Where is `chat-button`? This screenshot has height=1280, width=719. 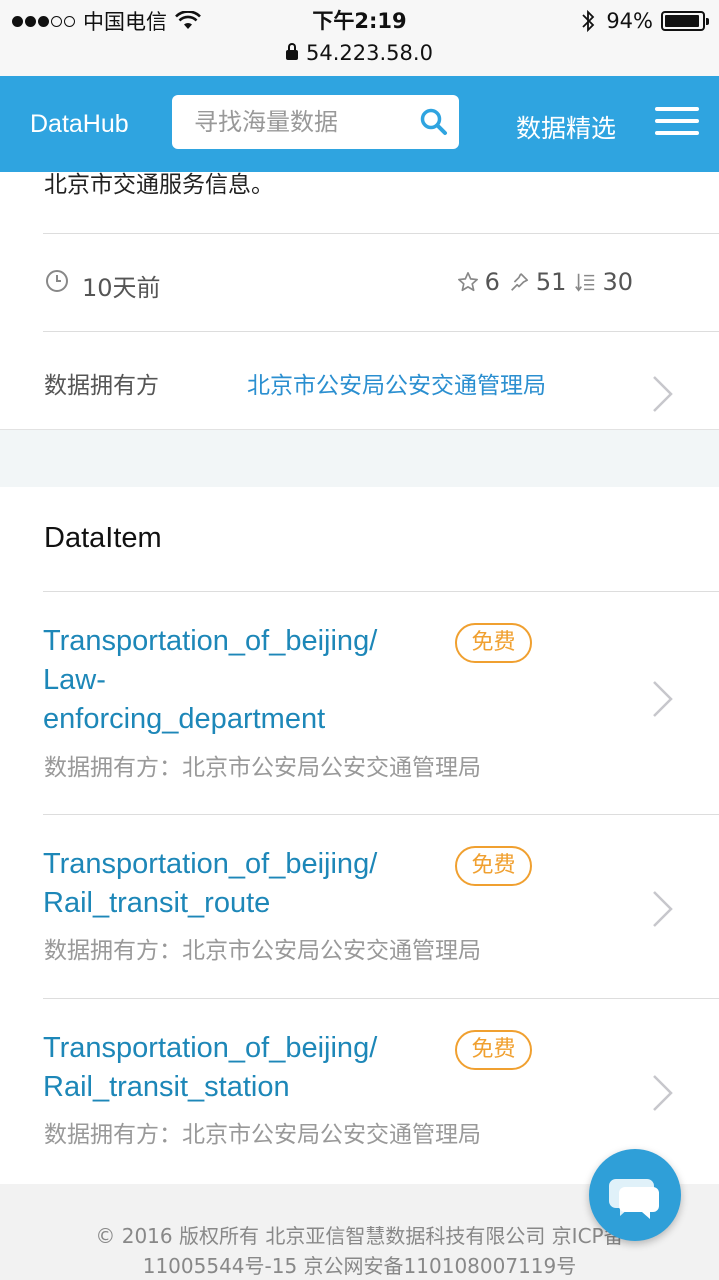 chat-button is located at coordinates (635, 1195).